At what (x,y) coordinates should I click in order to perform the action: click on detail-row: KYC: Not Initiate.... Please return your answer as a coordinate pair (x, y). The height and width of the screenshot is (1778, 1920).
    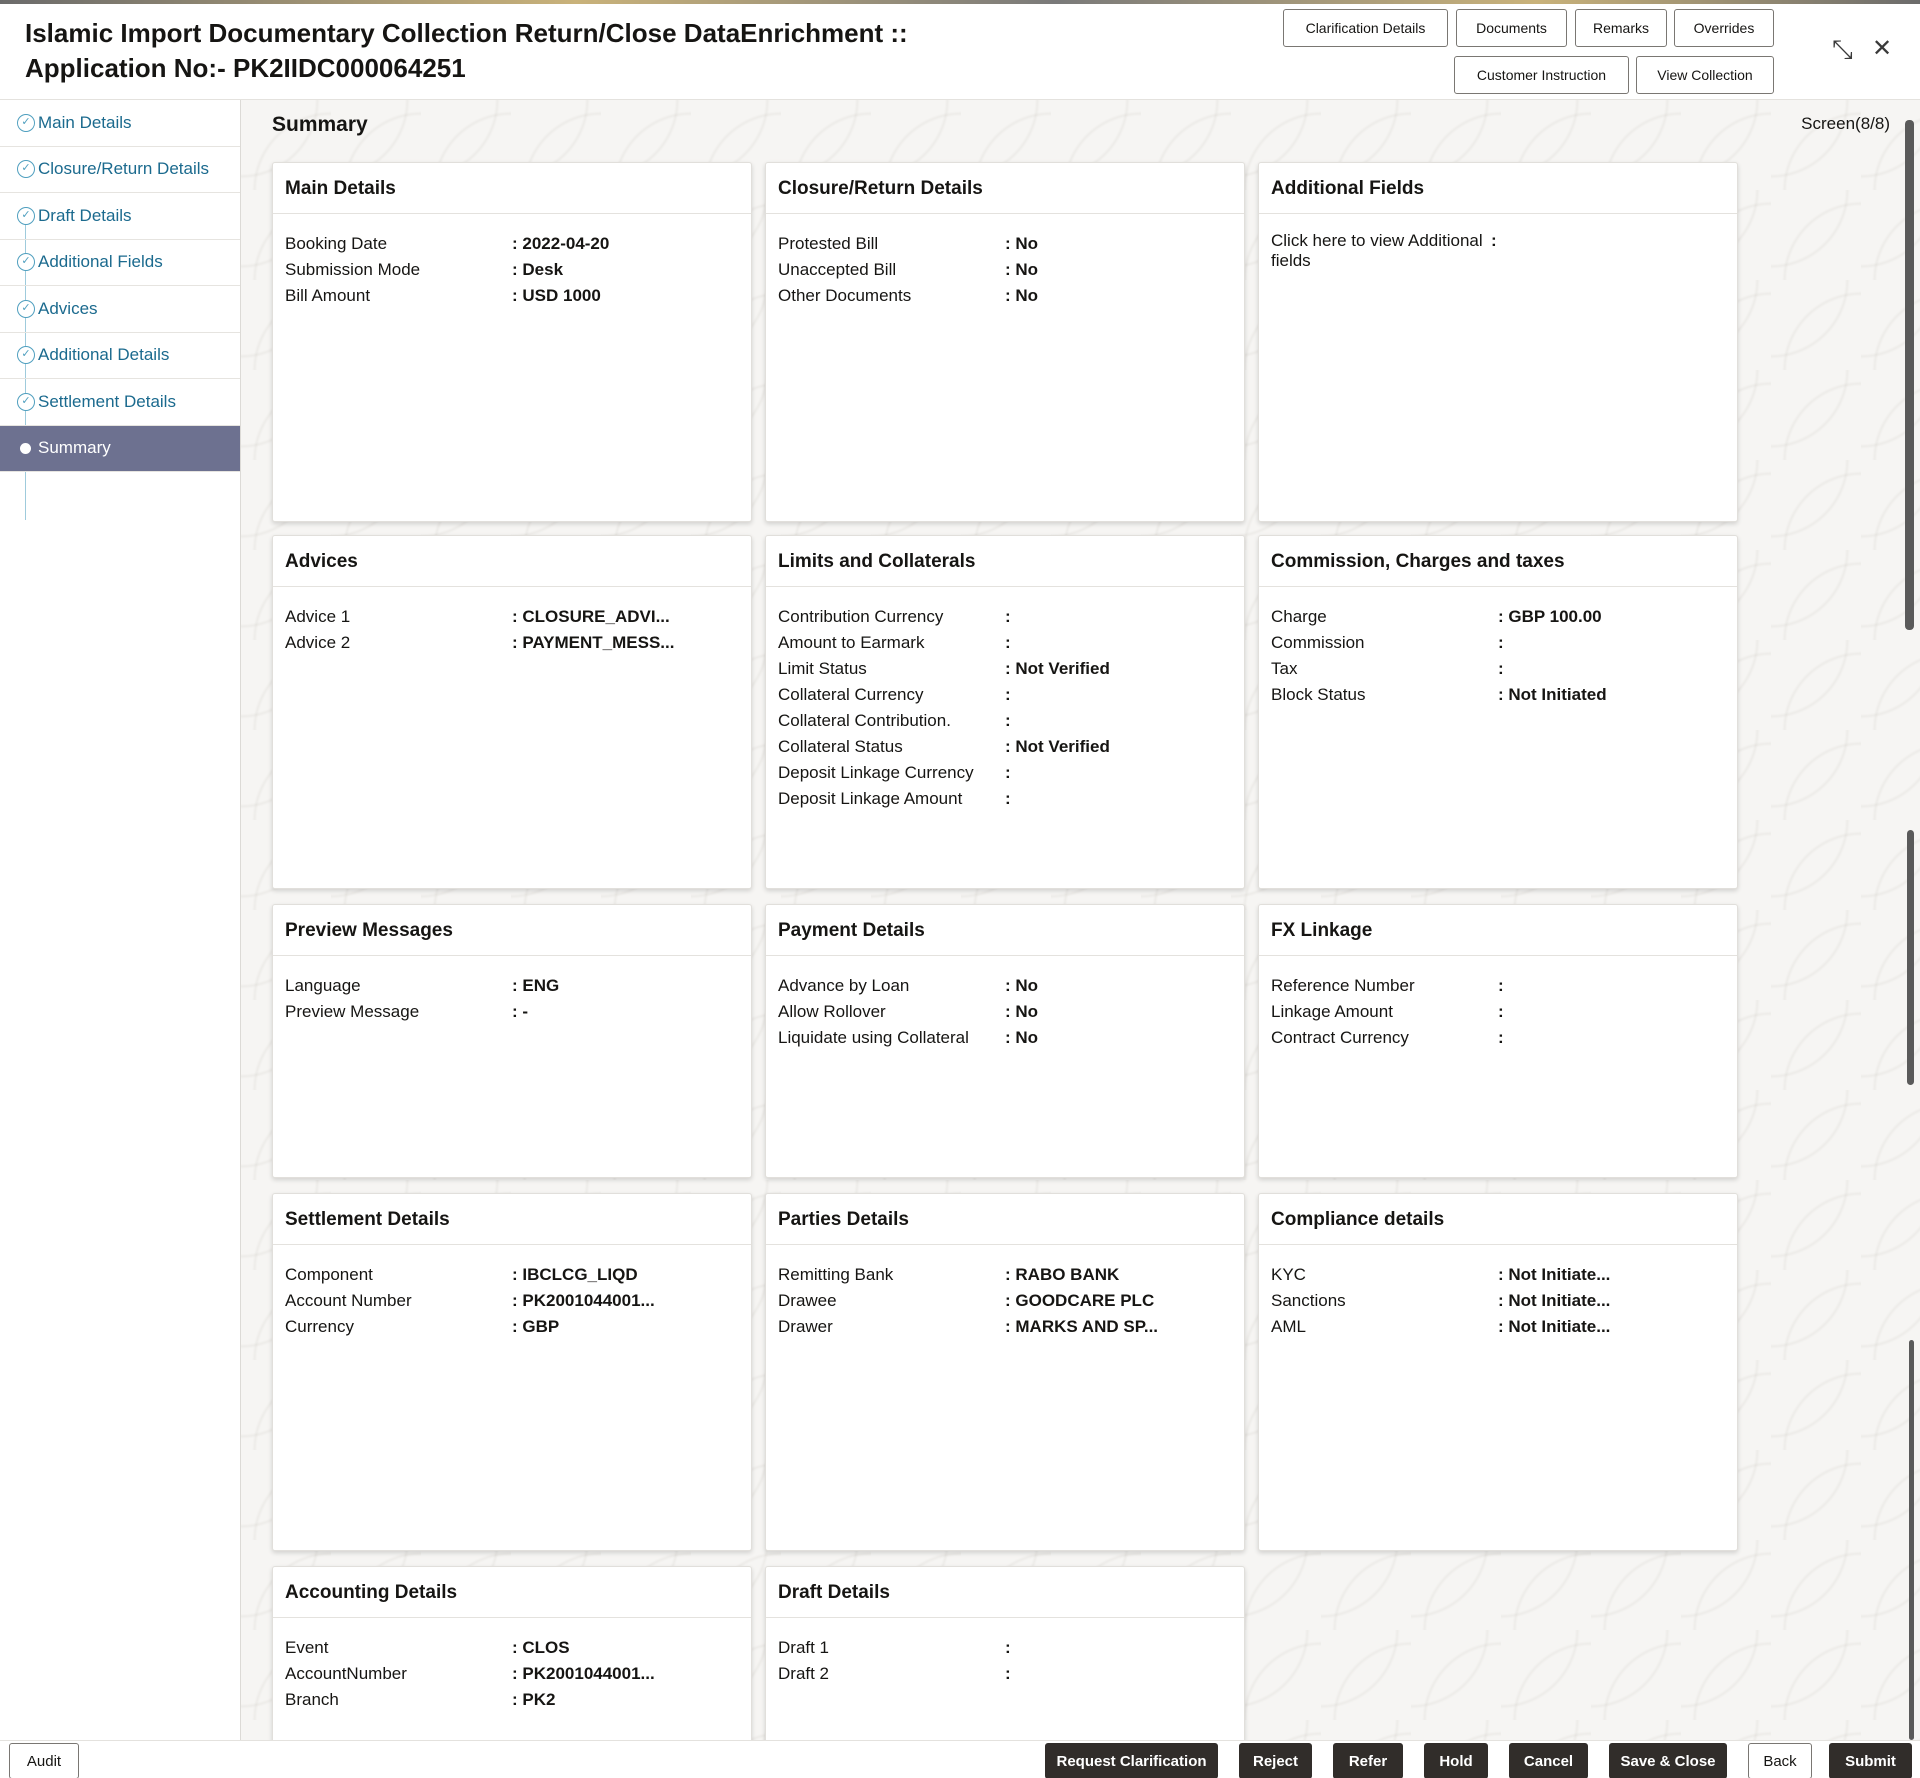
    Looking at the image, I should click on (1498, 1275).